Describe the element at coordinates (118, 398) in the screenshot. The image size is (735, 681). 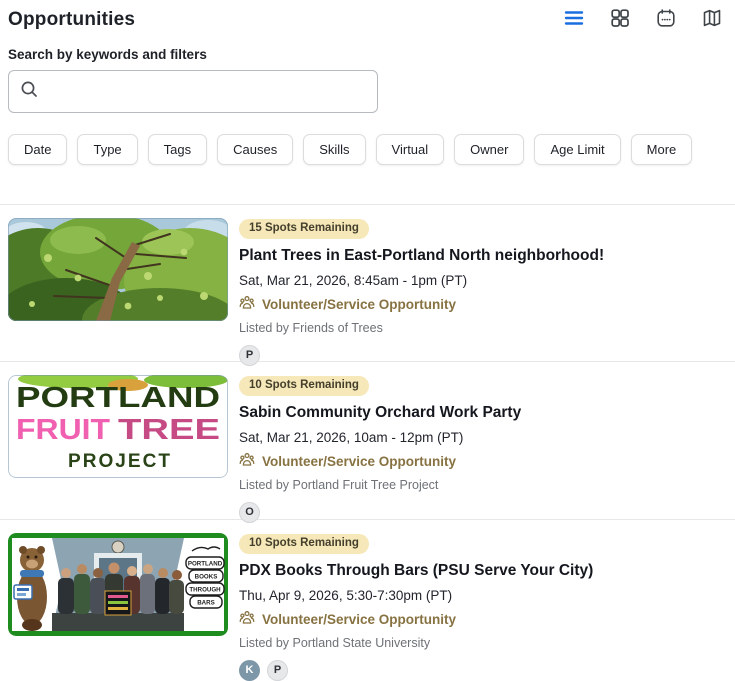
I see `logo-word-portland: PORTLAND` at that location.